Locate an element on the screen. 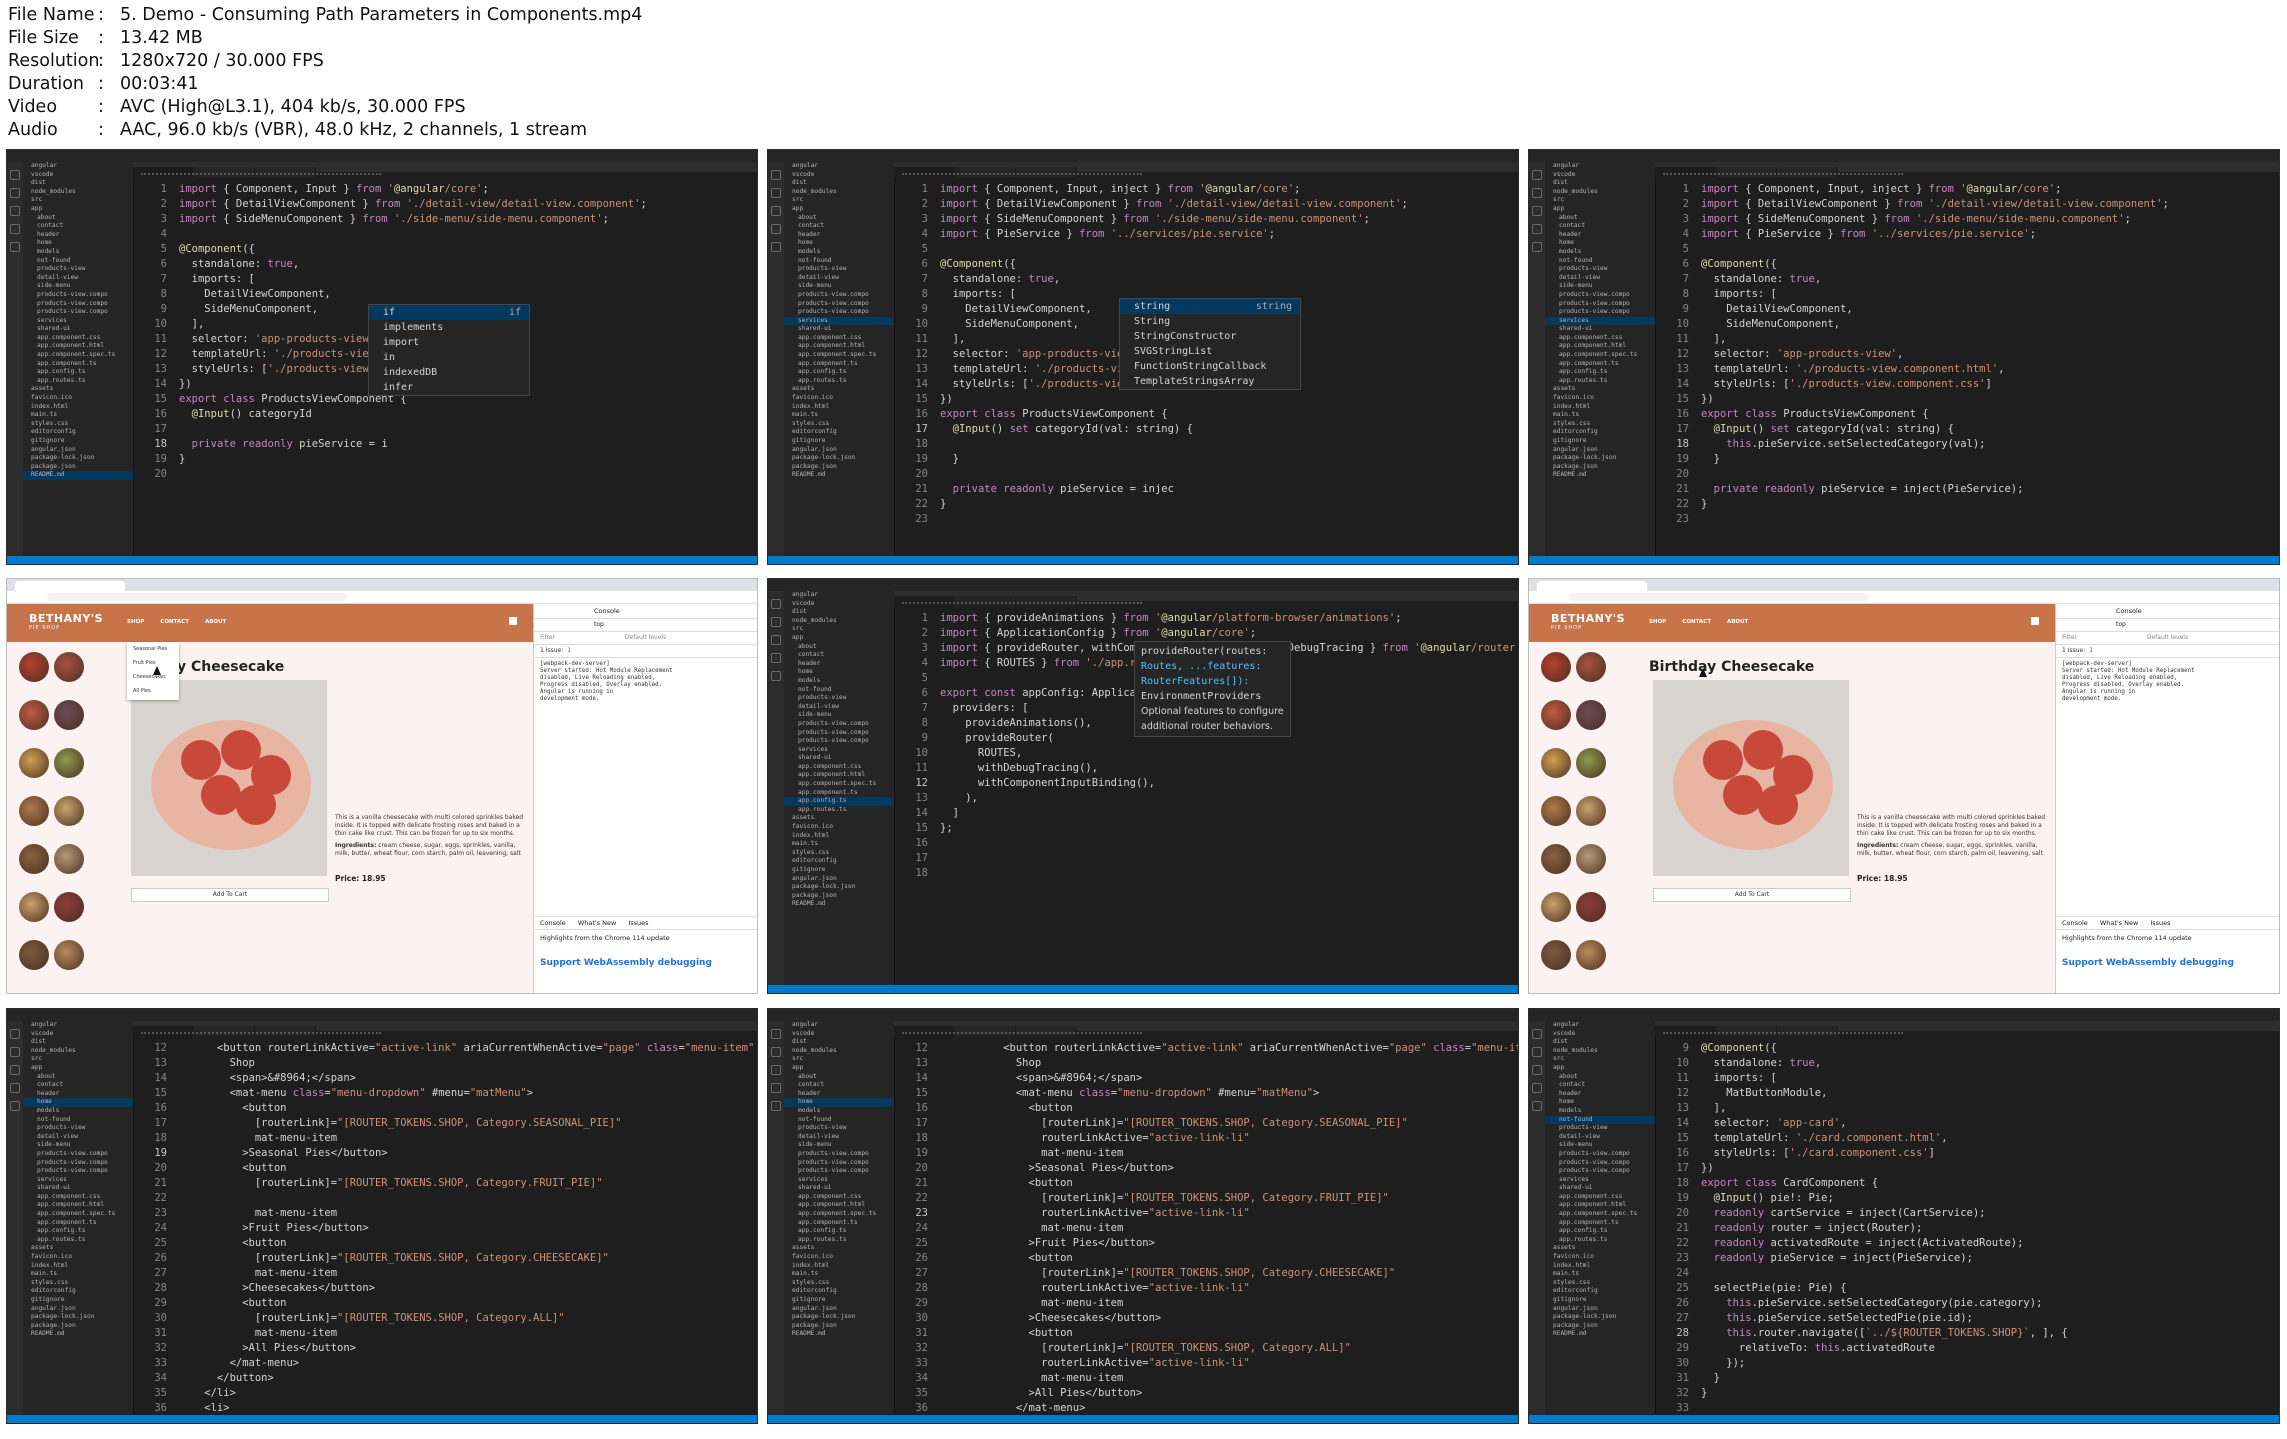 This screenshot has width=2287, height=1439. code-line: 32} is located at coordinates (1967, 1393).